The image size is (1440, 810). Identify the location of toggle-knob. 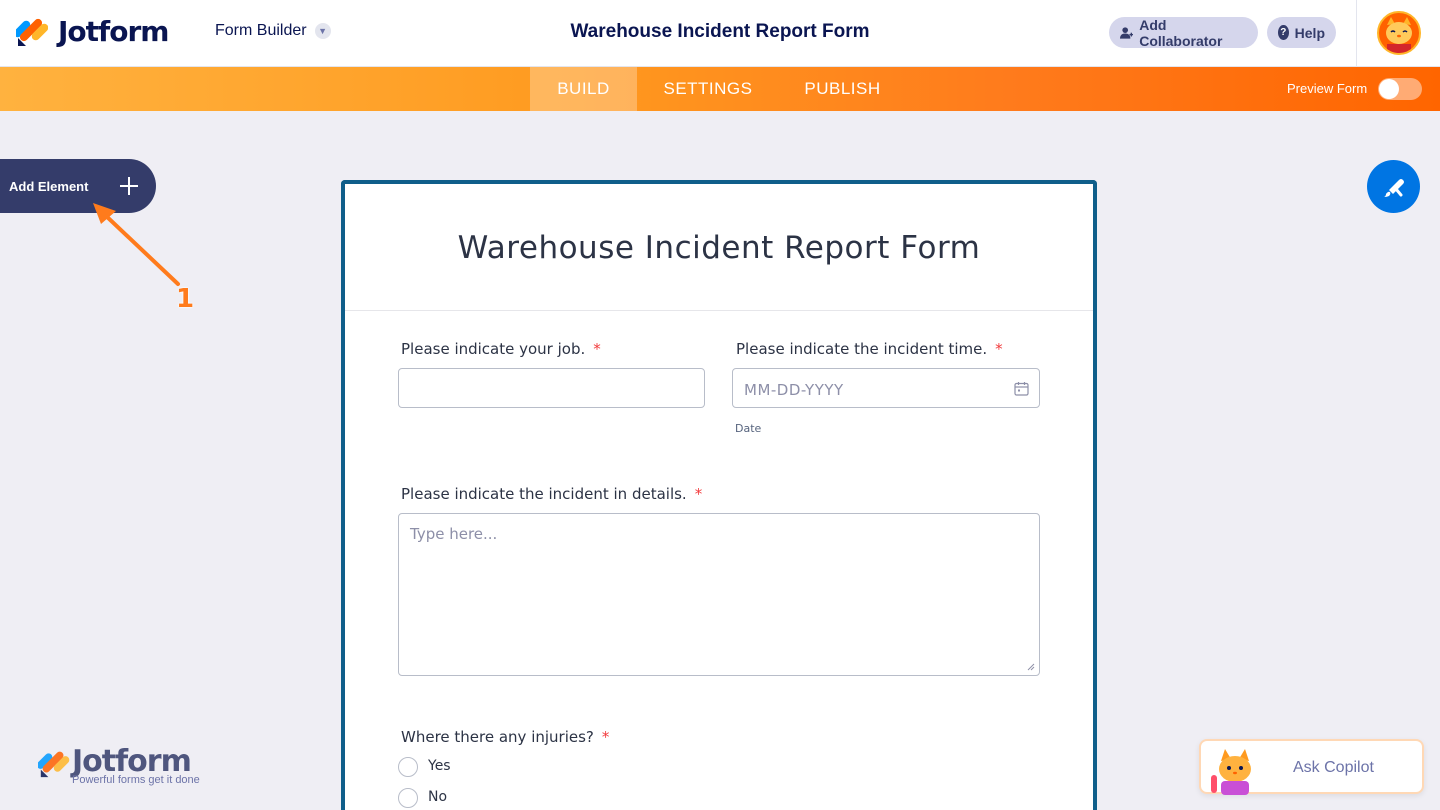
(1389, 89).